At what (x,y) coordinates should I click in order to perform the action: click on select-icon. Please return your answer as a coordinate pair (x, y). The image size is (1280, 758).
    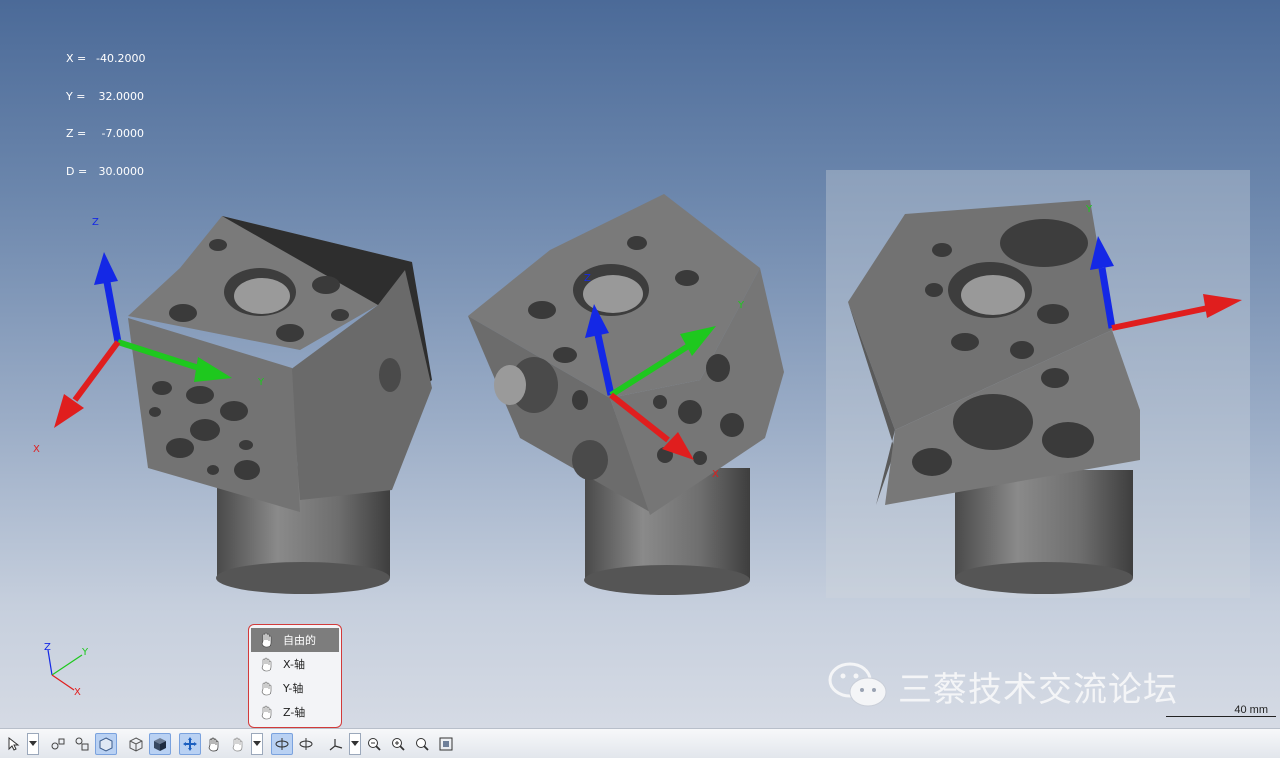
    Looking at the image, I should click on (14, 744).